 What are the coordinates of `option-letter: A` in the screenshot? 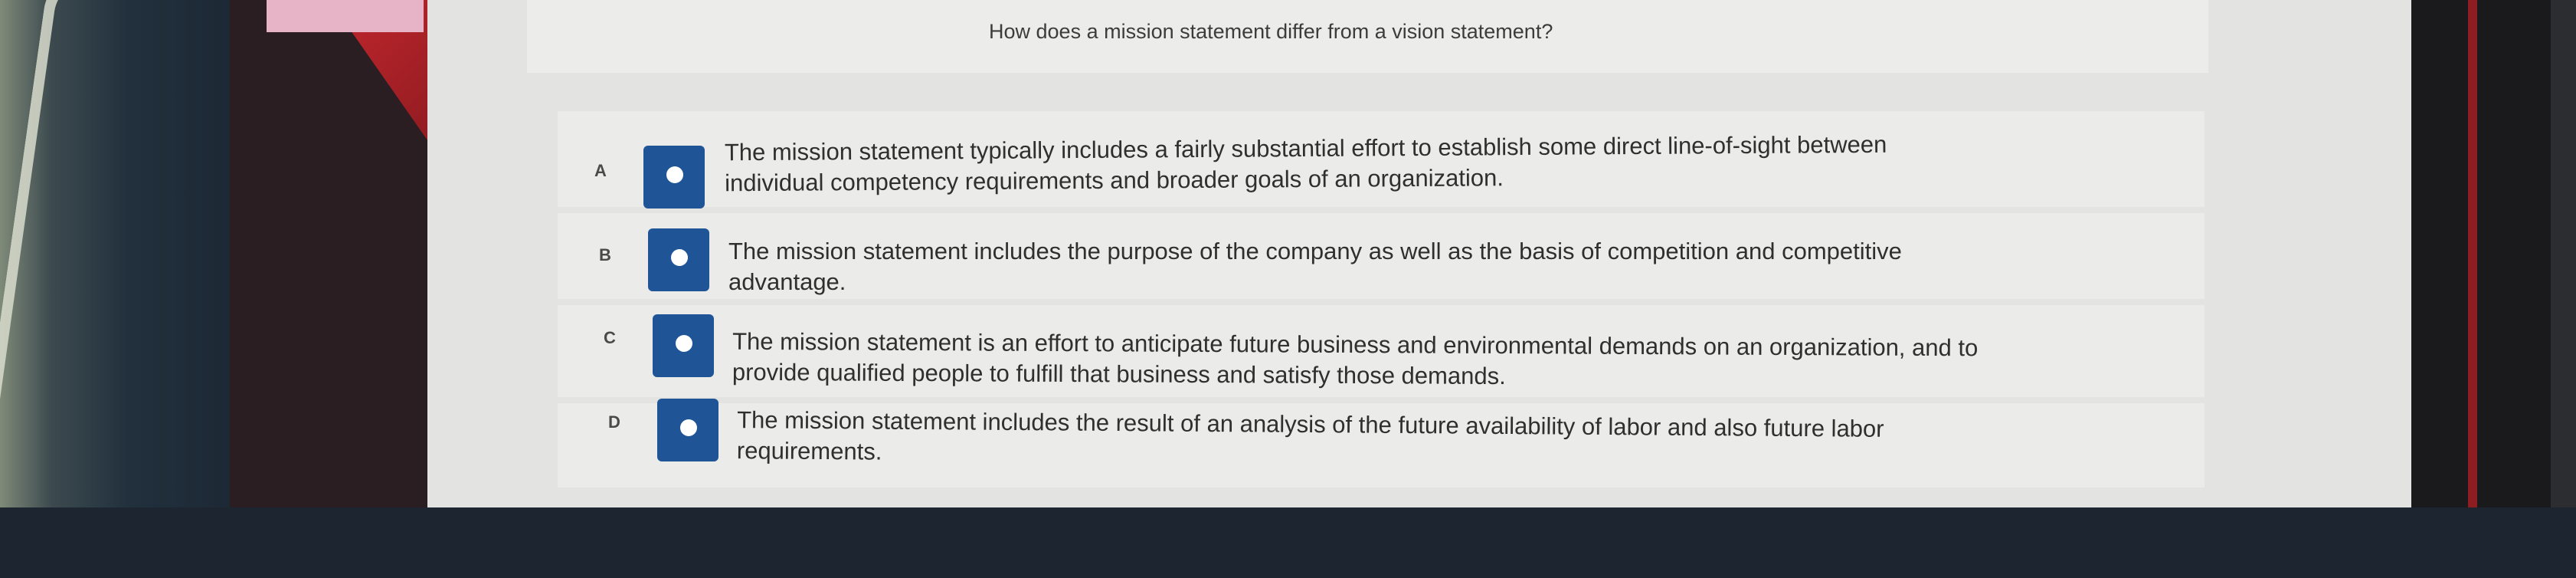 It's located at (600, 170).